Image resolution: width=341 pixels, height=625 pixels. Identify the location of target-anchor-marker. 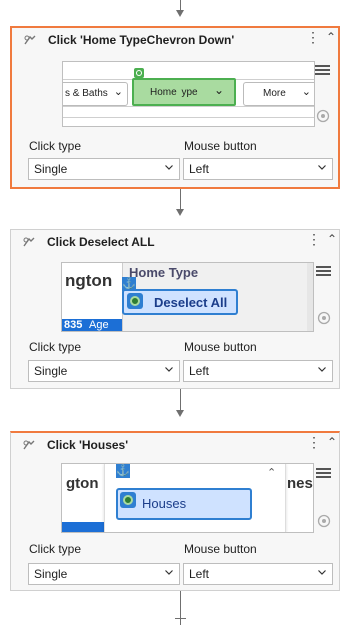
(139, 73).